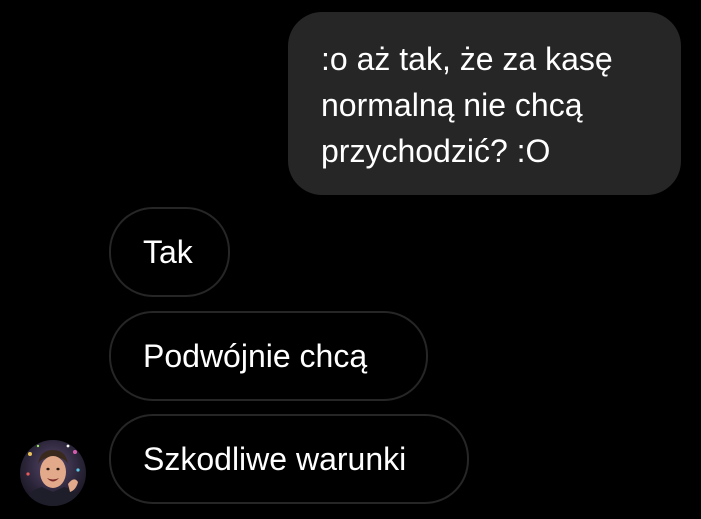  I want to click on received-message-bubble: Podwójnie chcą, so click(268, 356).